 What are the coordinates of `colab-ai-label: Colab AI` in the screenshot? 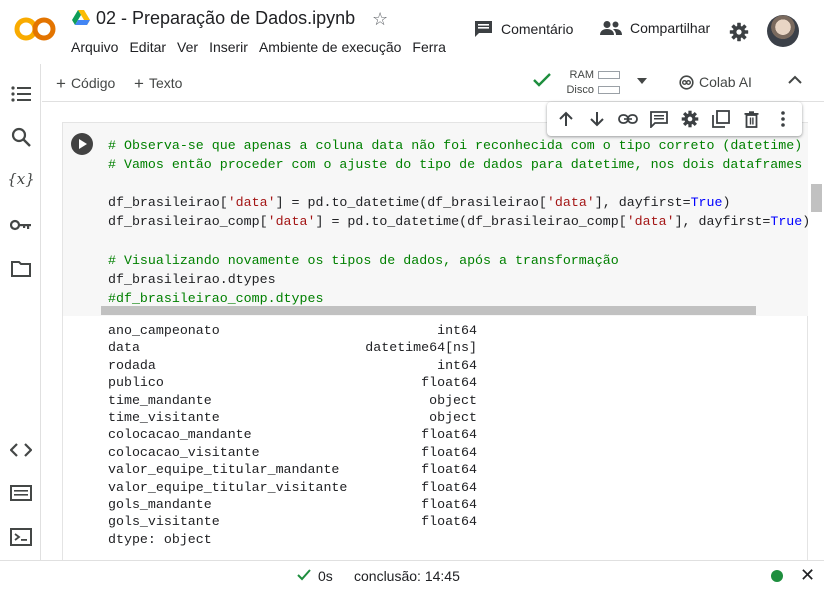 It's located at (725, 82).